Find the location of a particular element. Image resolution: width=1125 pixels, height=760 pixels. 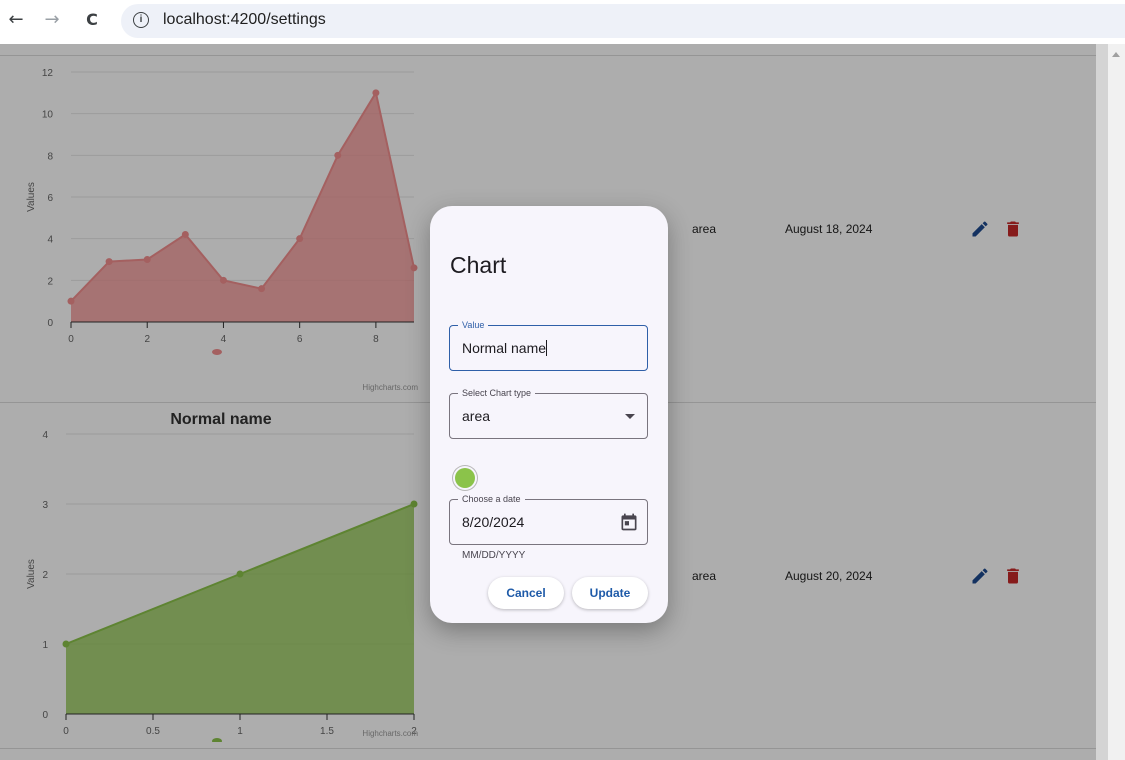

scroll-up-arrow-icon is located at coordinates (1116, 54).